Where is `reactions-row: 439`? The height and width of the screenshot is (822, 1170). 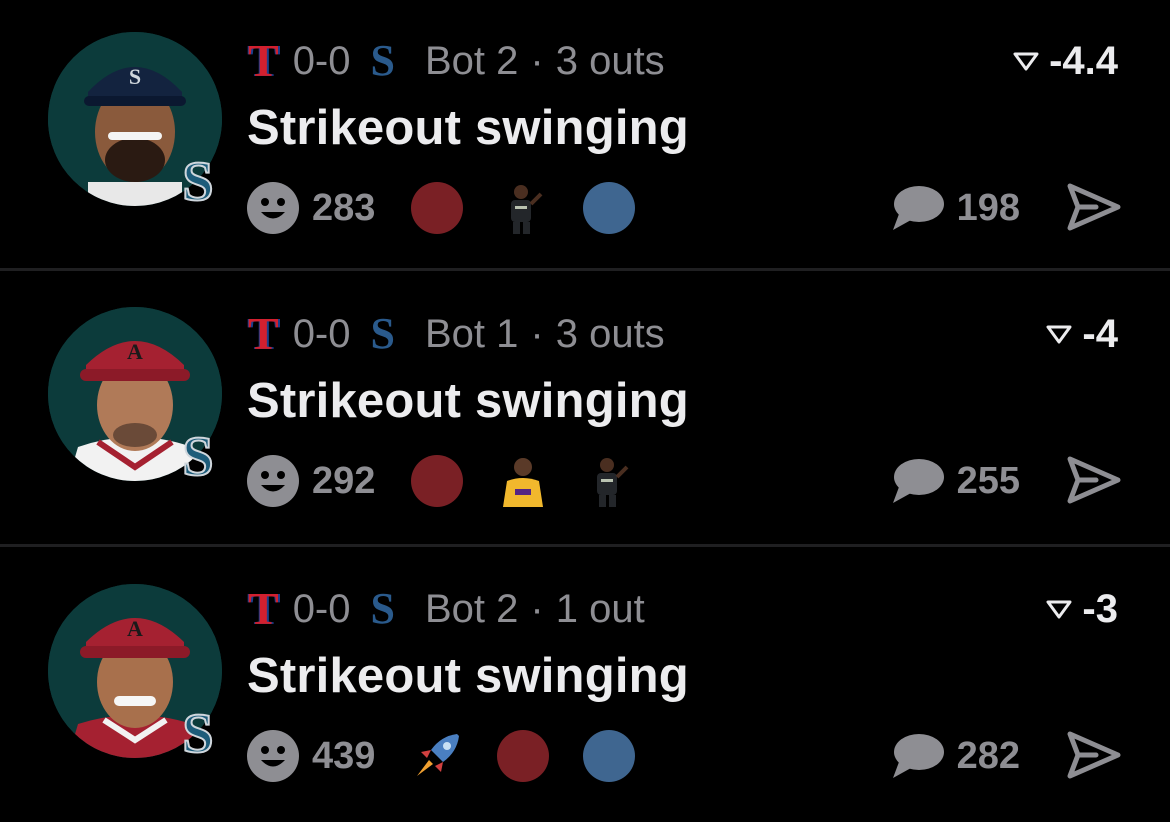 reactions-row: 439 is located at coordinates (457, 756).